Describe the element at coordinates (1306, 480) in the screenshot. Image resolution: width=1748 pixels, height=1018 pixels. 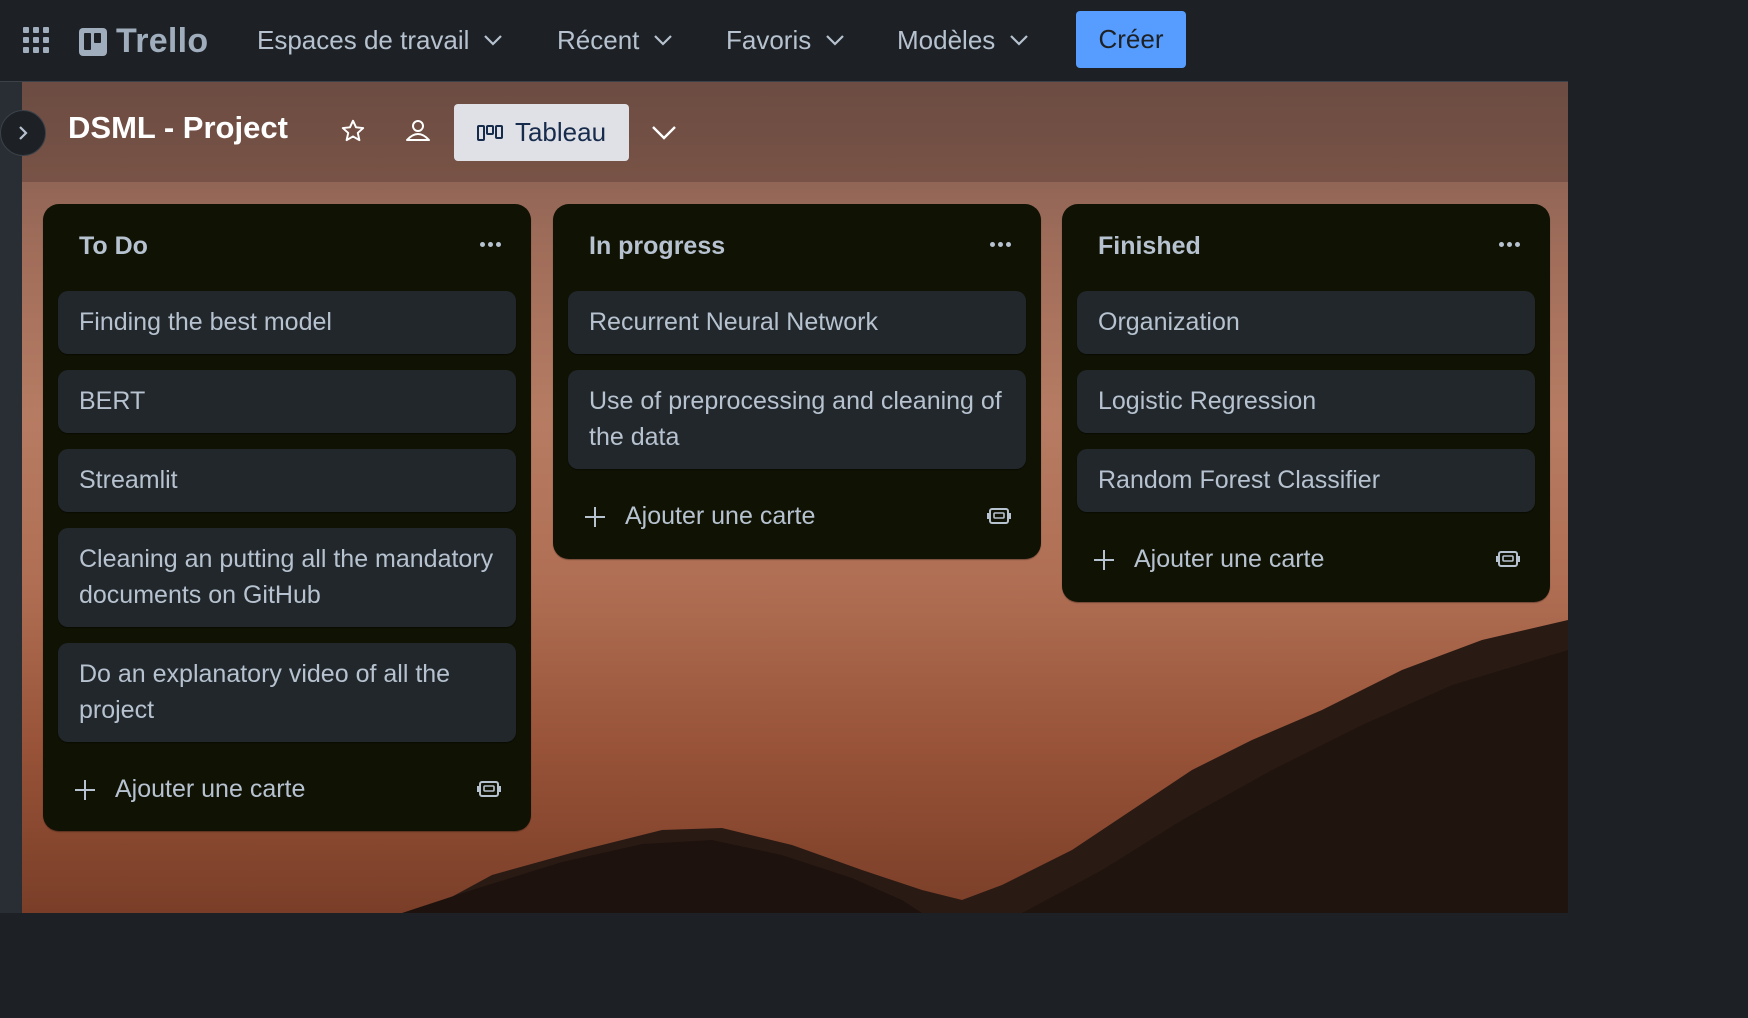
I see `card: Random Forest Classifier` at that location.